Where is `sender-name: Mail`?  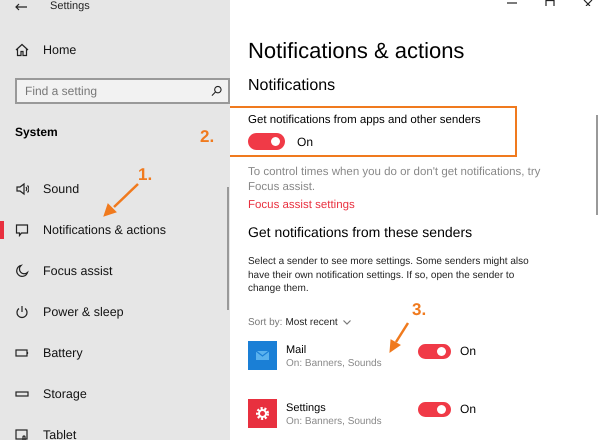 sender-name: Mail is located at coordinates (297, 350).